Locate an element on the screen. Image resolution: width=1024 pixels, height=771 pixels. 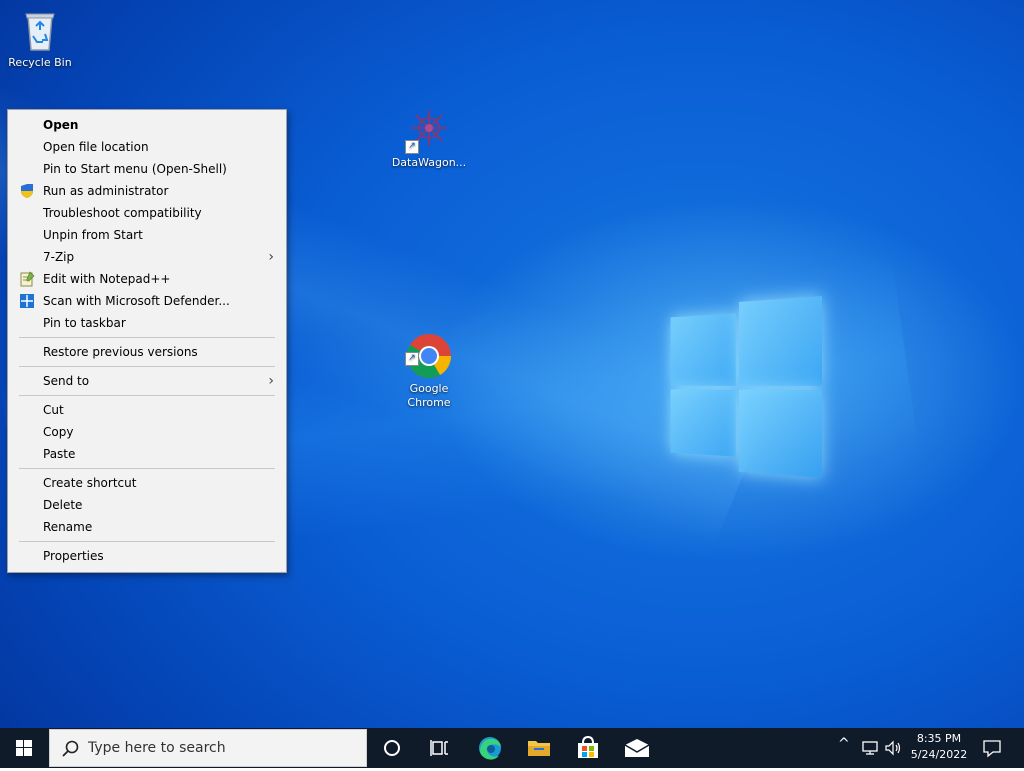
menu-item-properties: Properties is located at coordinates (147, 556).